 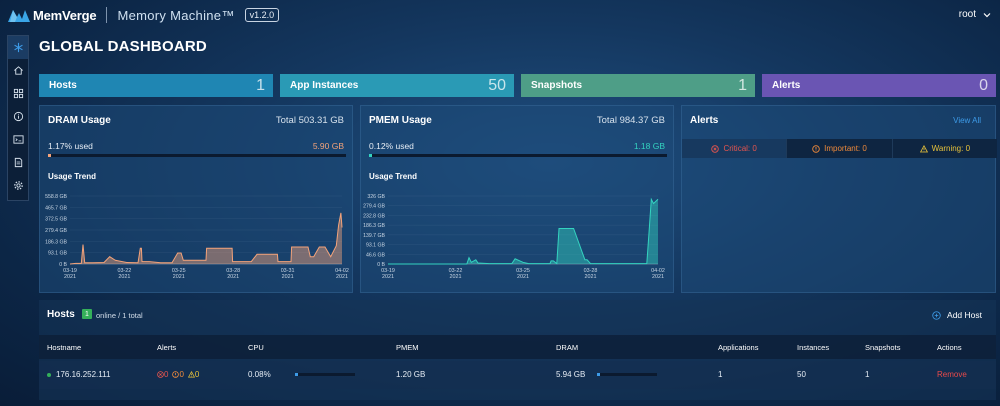 What do you see at coordinates (882, 347) in the screenshot?
I see `column-header-snapshots: Snapshots` at bounding box center [882, 347].